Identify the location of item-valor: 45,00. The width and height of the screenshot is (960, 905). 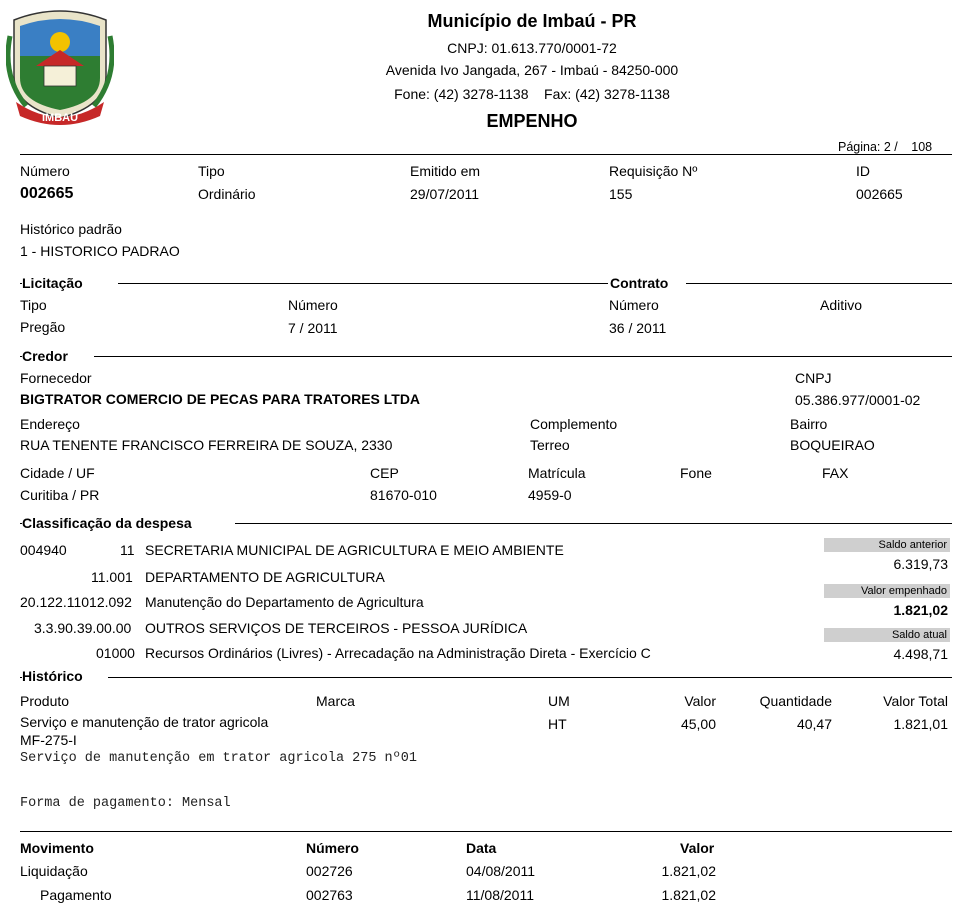
(698, 724).